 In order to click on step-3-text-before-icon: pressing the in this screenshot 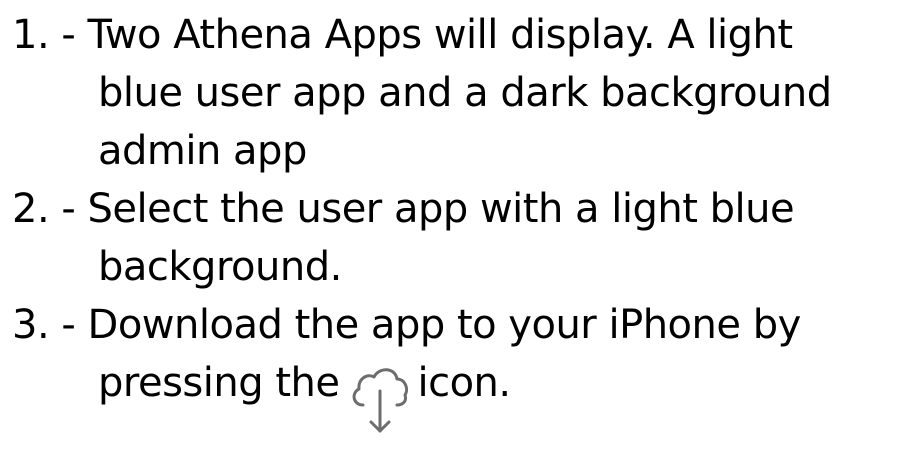, I will do `click(219, 383)`.